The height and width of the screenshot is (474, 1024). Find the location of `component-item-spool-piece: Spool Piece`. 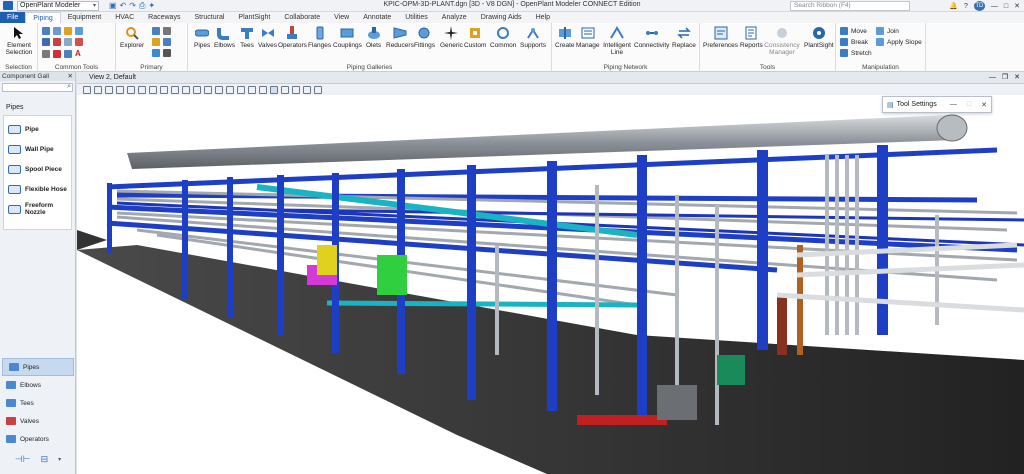

component-item-spool-piece: Spool Piece is located at coordinates (37, 169).